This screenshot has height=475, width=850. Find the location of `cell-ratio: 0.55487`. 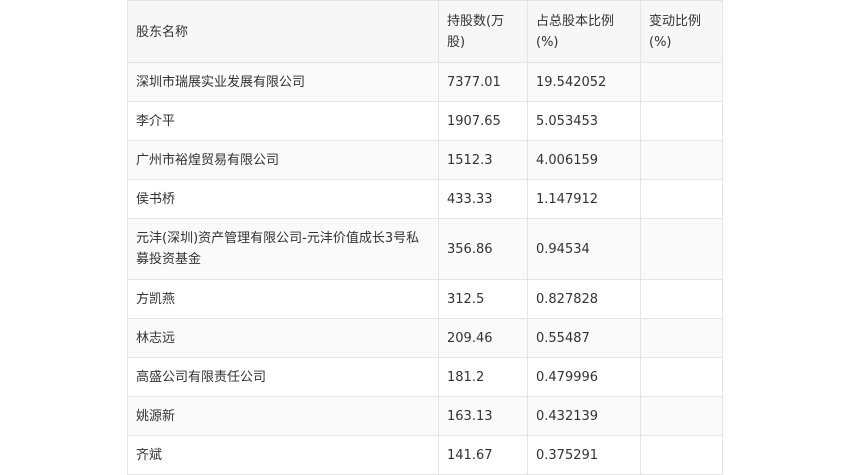

cell-ratio: 0.55487 is located at coordinates (584, 338).